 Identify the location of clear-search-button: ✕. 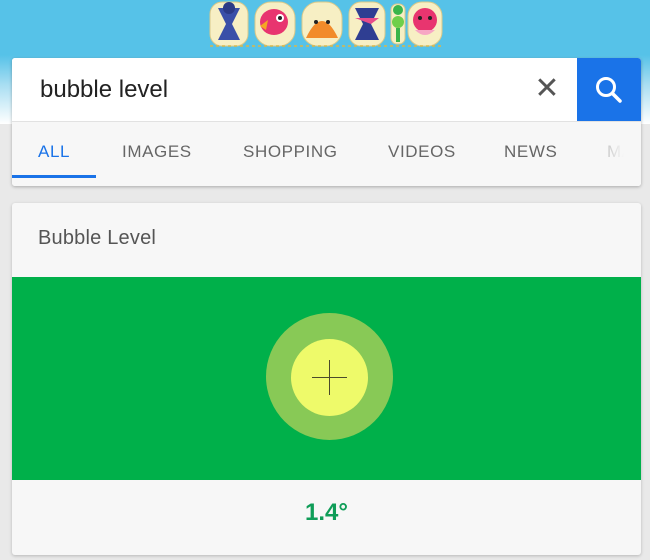
(547, 90).